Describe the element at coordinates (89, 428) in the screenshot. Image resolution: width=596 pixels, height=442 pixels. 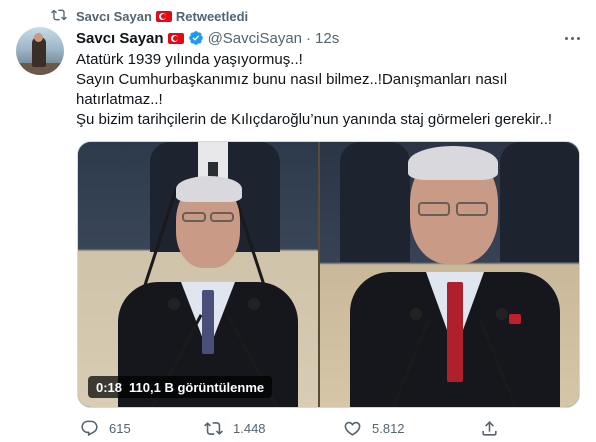
I see `reply-icon` at that location.